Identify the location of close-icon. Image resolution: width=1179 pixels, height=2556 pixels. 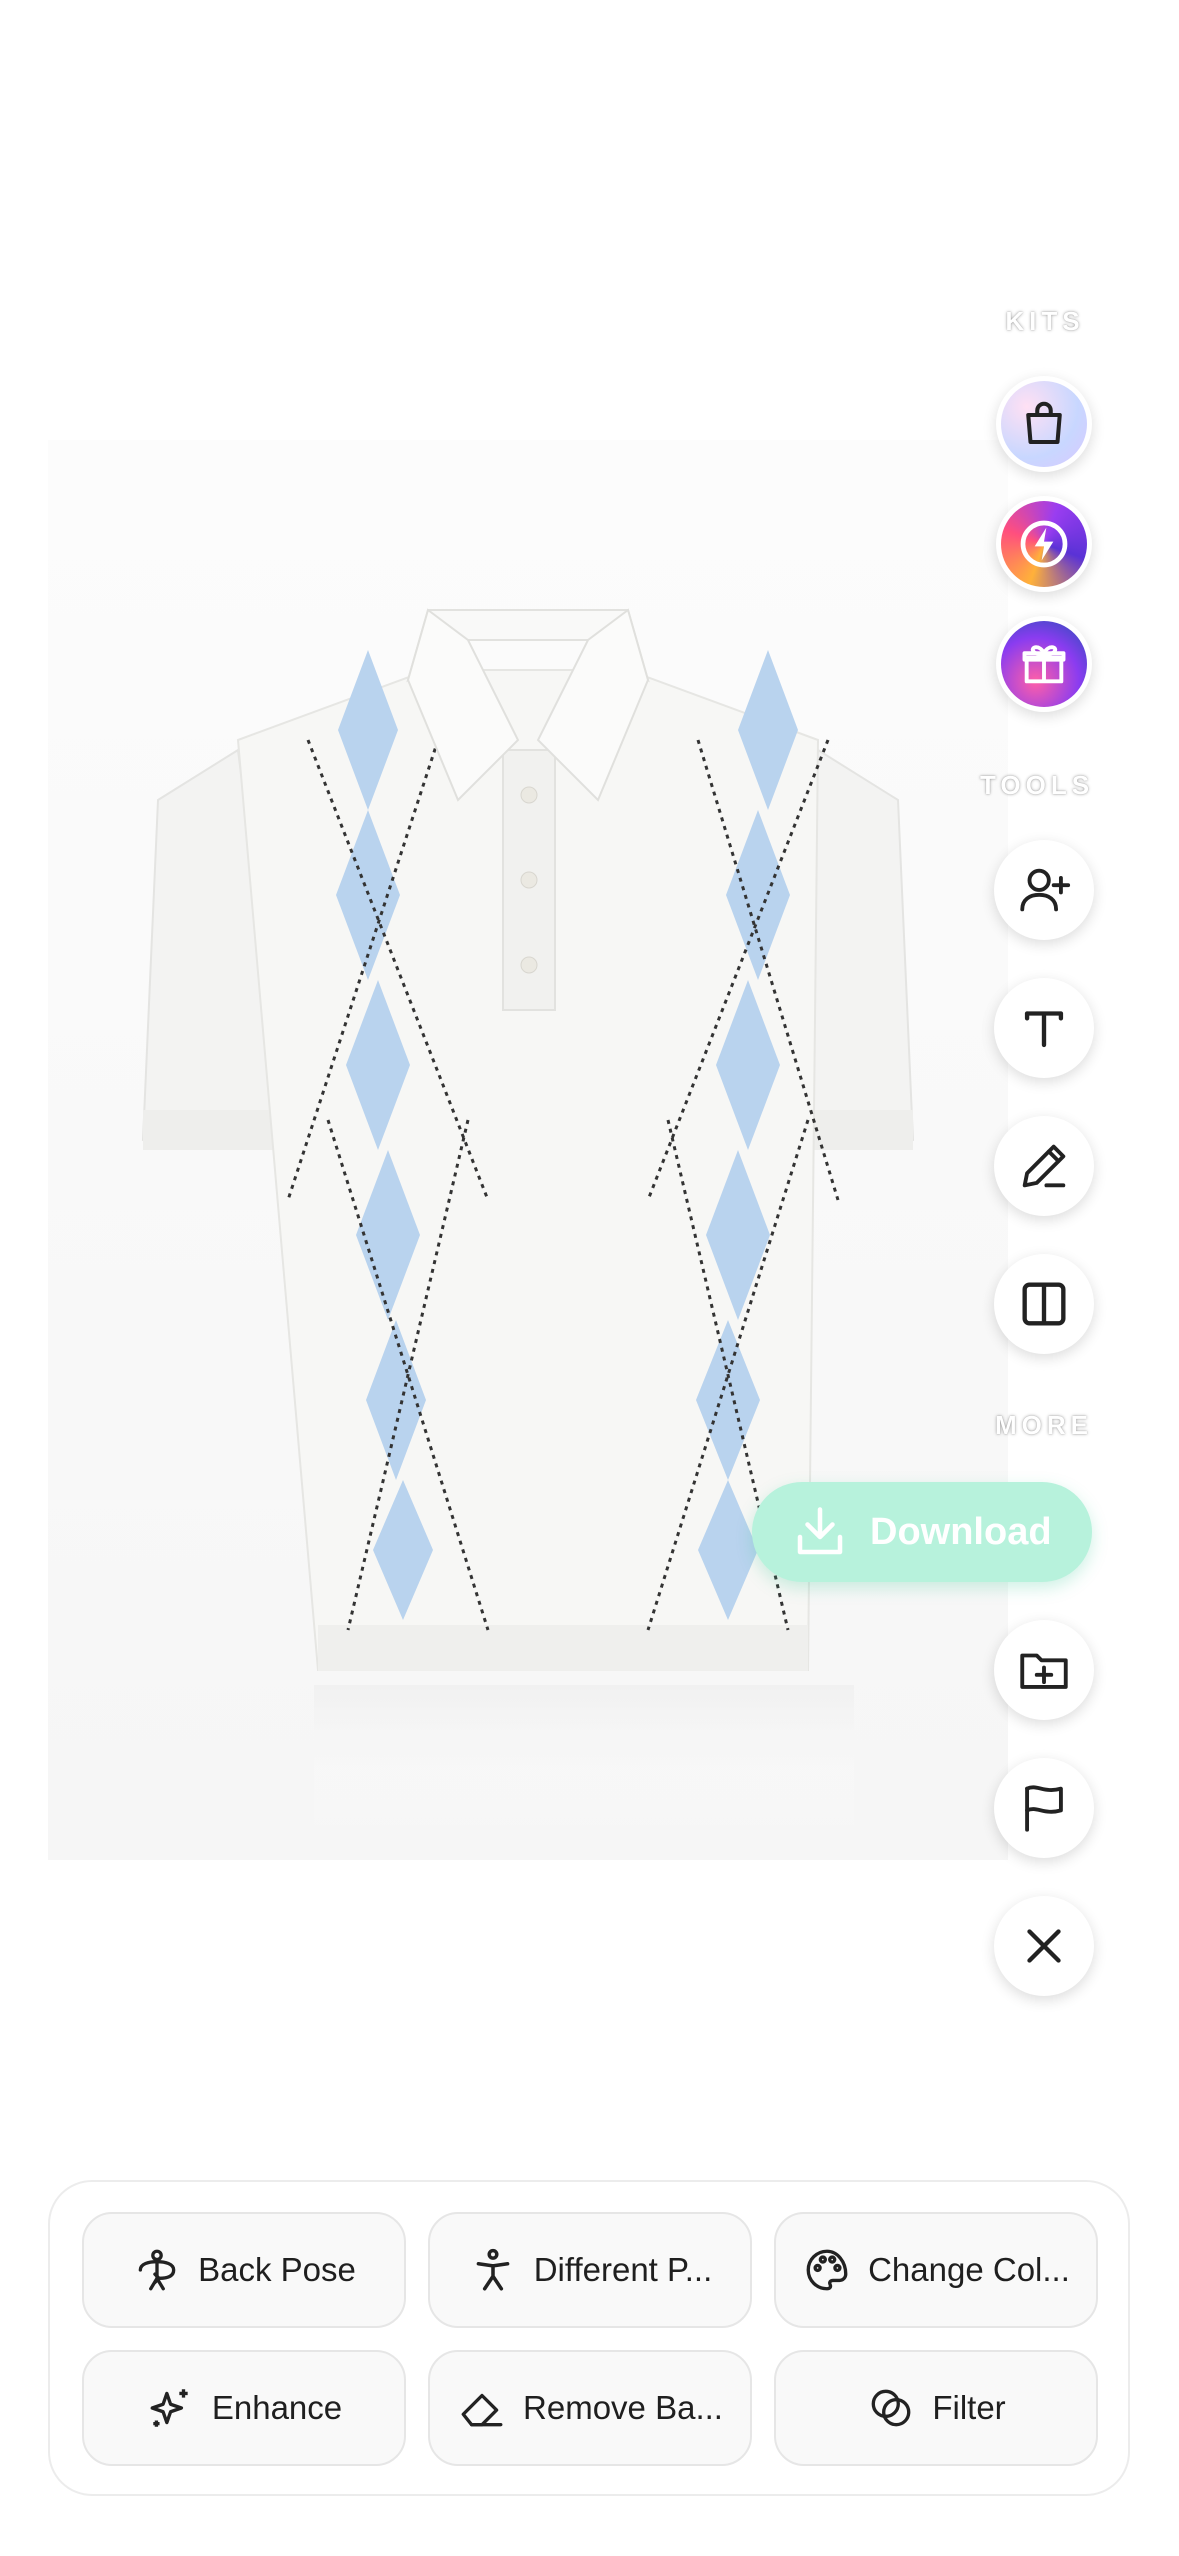
(1044, 1946).